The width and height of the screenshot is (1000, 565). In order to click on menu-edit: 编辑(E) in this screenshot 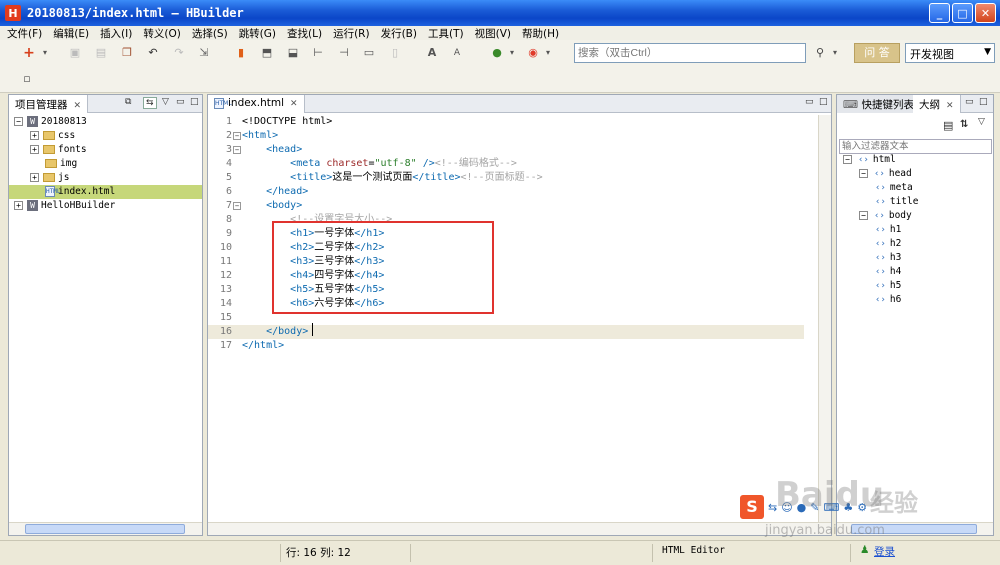, I will do `click(71, 33)`.